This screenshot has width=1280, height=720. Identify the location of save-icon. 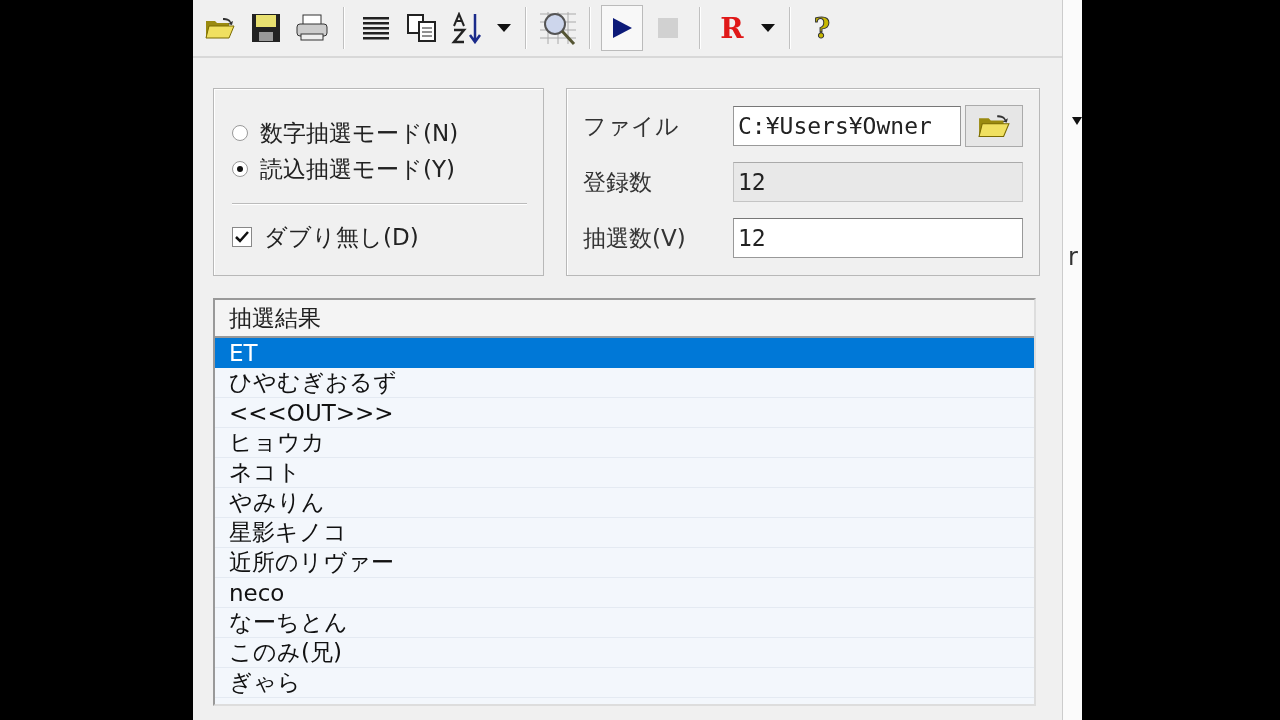
(266, 28).